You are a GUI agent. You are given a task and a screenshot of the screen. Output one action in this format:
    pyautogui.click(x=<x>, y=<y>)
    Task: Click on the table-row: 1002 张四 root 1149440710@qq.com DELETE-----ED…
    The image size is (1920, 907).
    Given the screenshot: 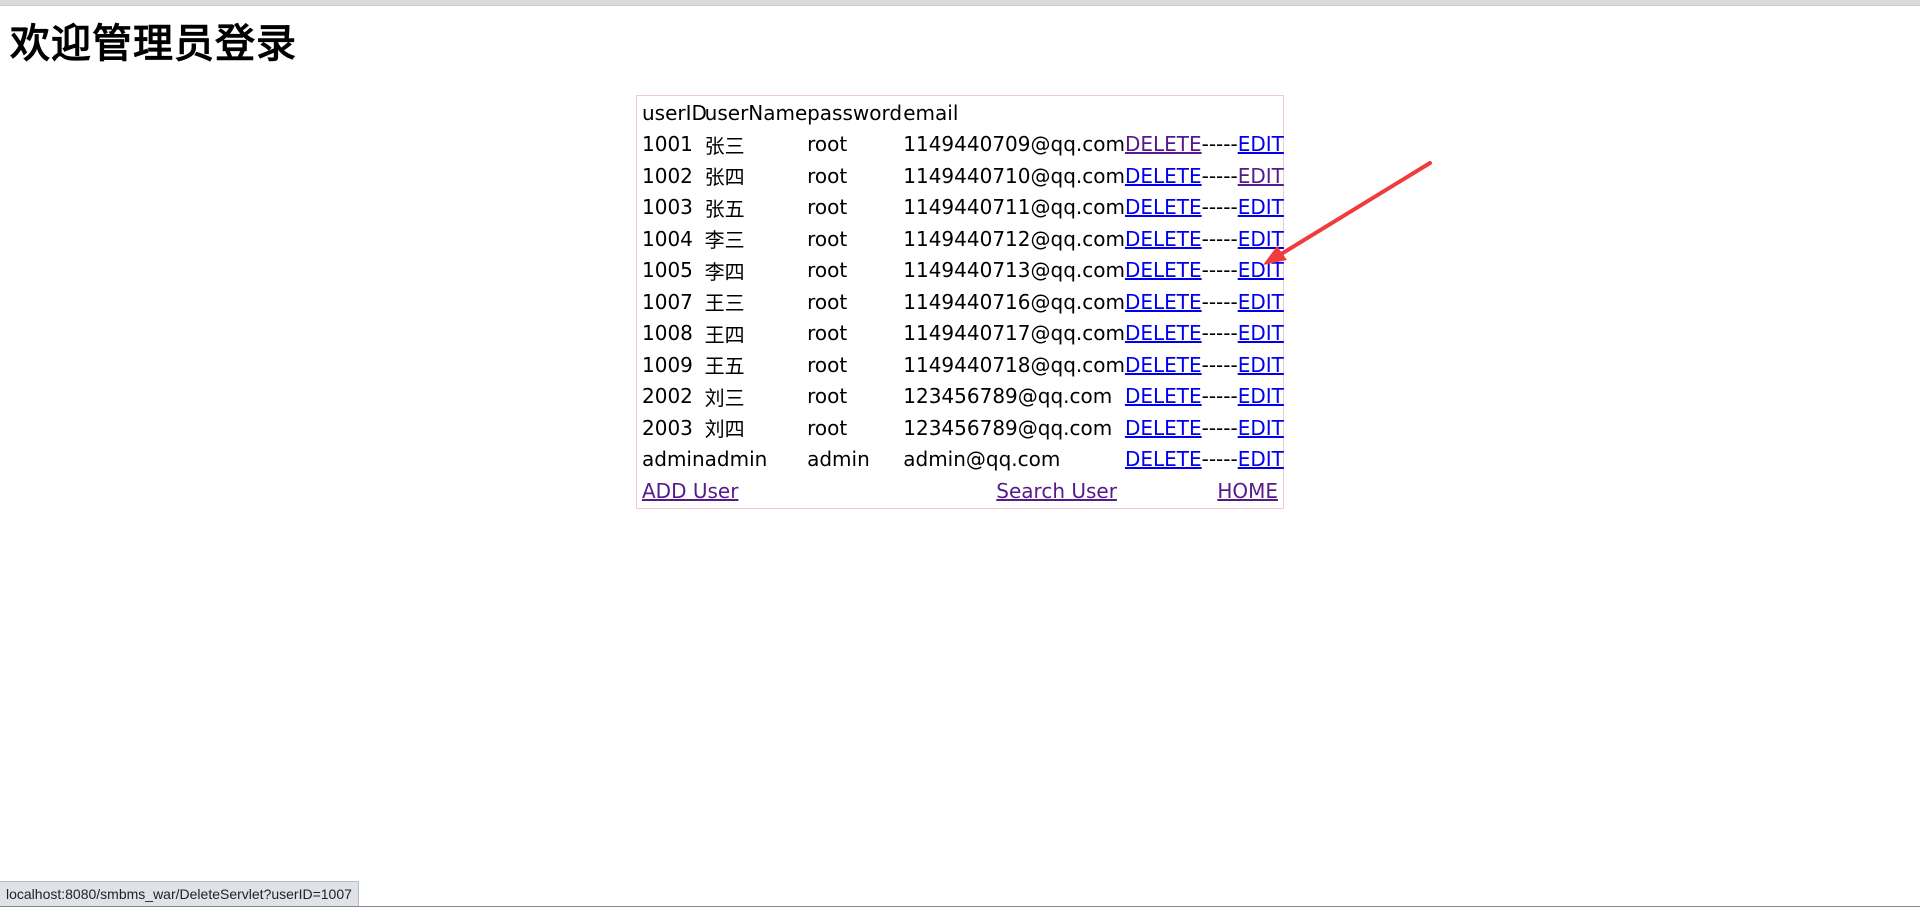 What is the action you would take?
    pyautogui.click(x=961, y=176)
    